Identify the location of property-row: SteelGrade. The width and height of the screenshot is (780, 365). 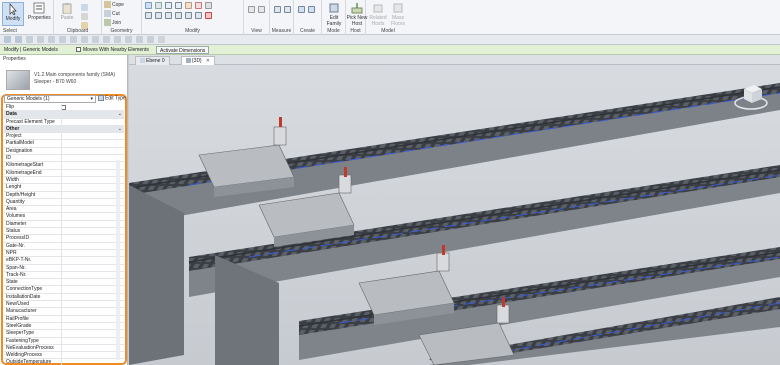
(64, 326).